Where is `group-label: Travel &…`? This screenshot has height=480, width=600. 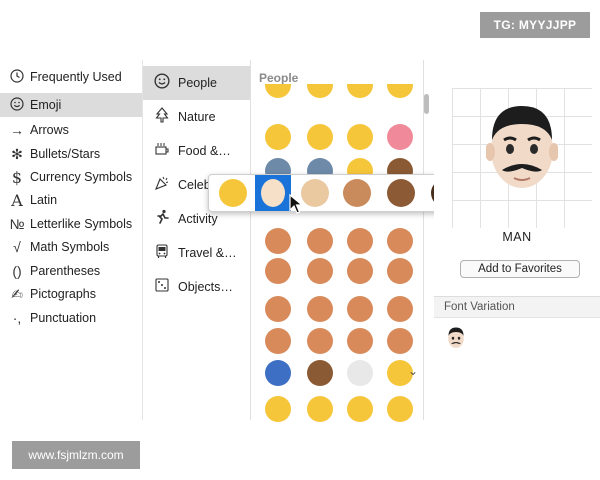
group-label: Travel &… is located at coordinates (207, 253).